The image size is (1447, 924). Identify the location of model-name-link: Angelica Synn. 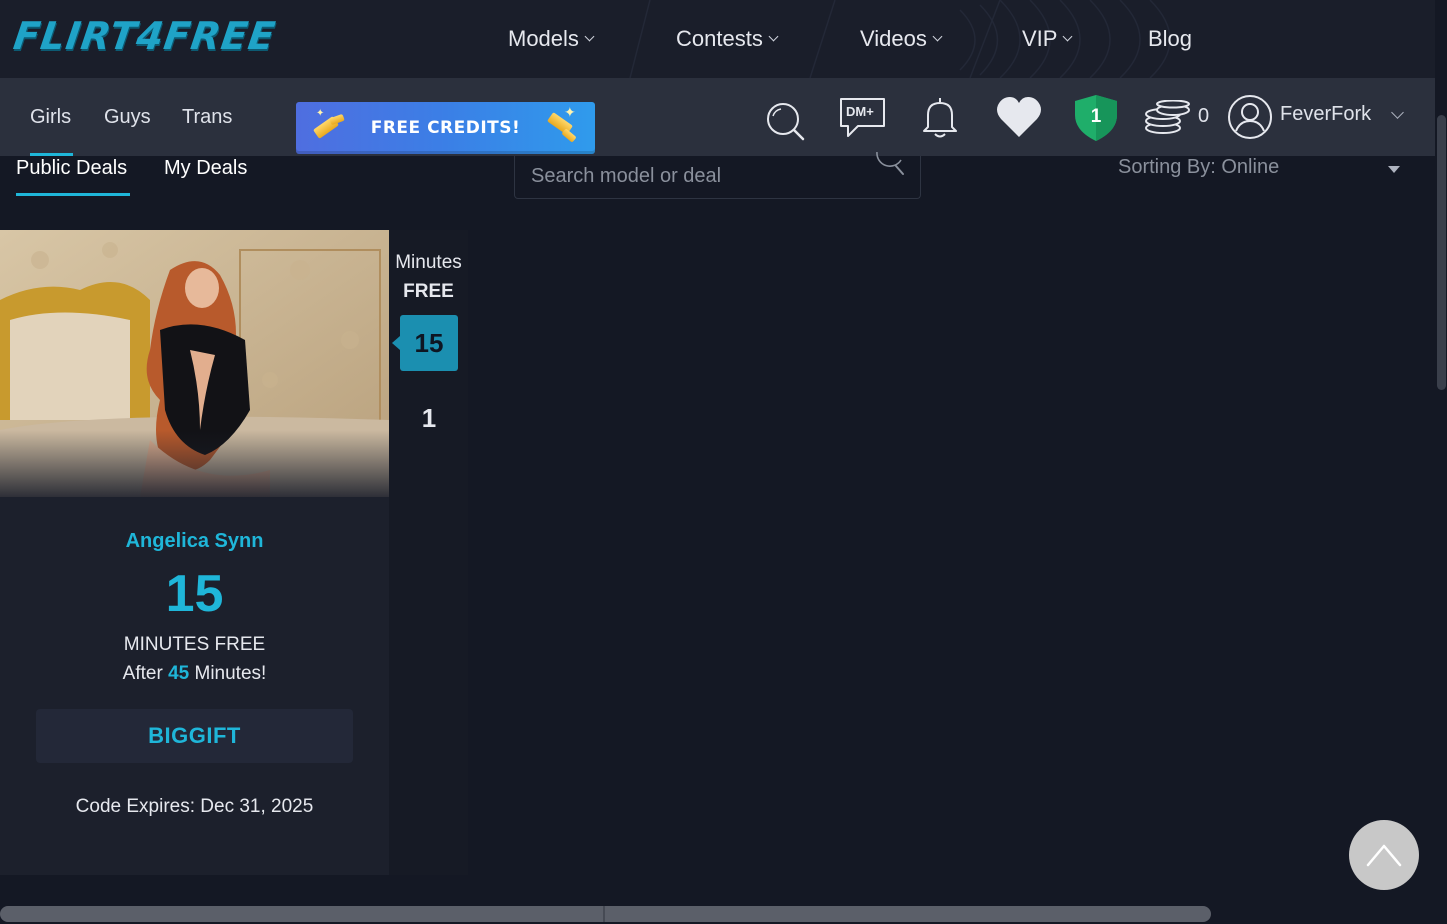
(194, 541).